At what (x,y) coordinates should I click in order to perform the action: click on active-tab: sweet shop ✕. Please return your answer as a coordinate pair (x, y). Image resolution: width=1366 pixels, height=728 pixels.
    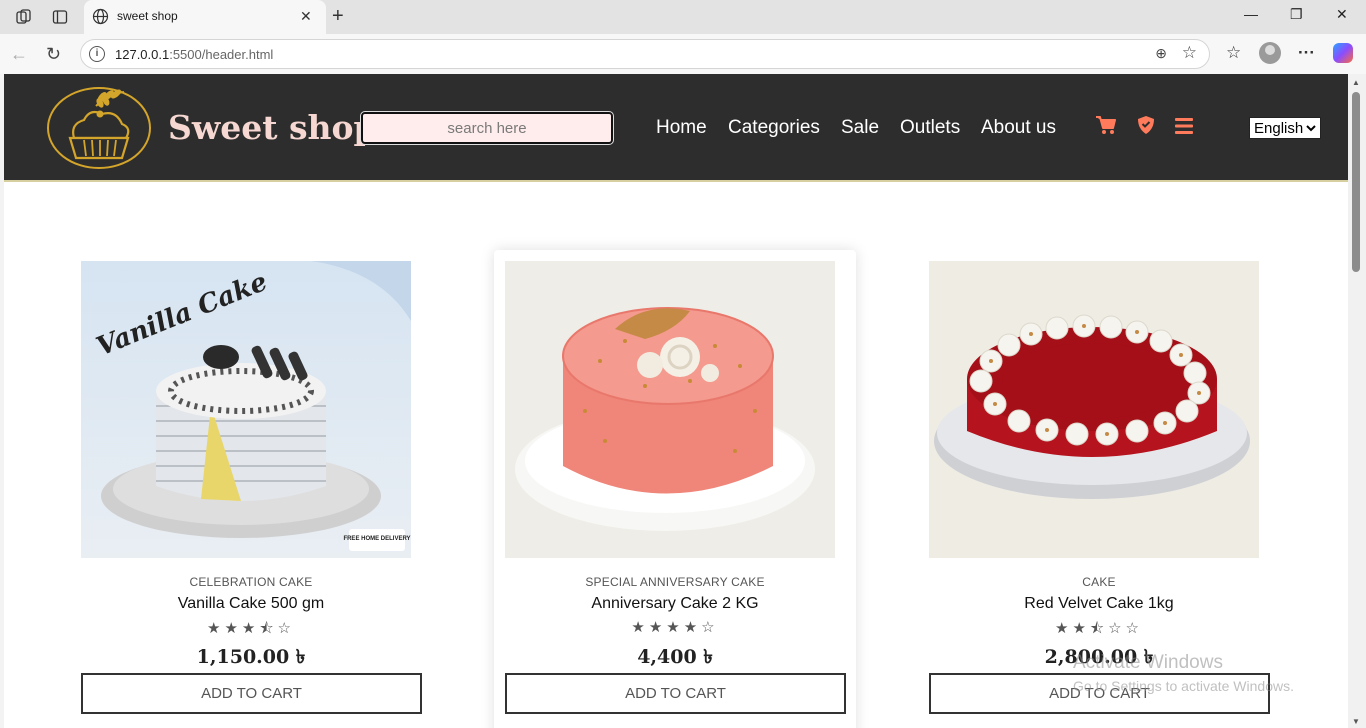
    Looking at the image, I should click on (205, 17).